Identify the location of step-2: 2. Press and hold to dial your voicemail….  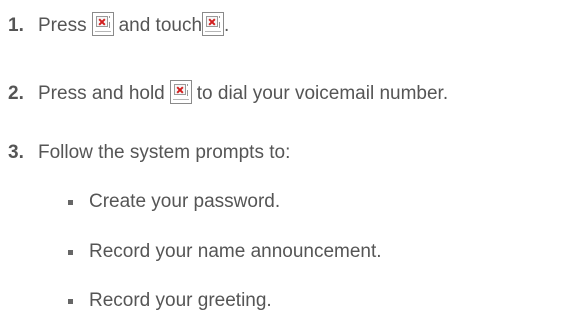
(228, 92).